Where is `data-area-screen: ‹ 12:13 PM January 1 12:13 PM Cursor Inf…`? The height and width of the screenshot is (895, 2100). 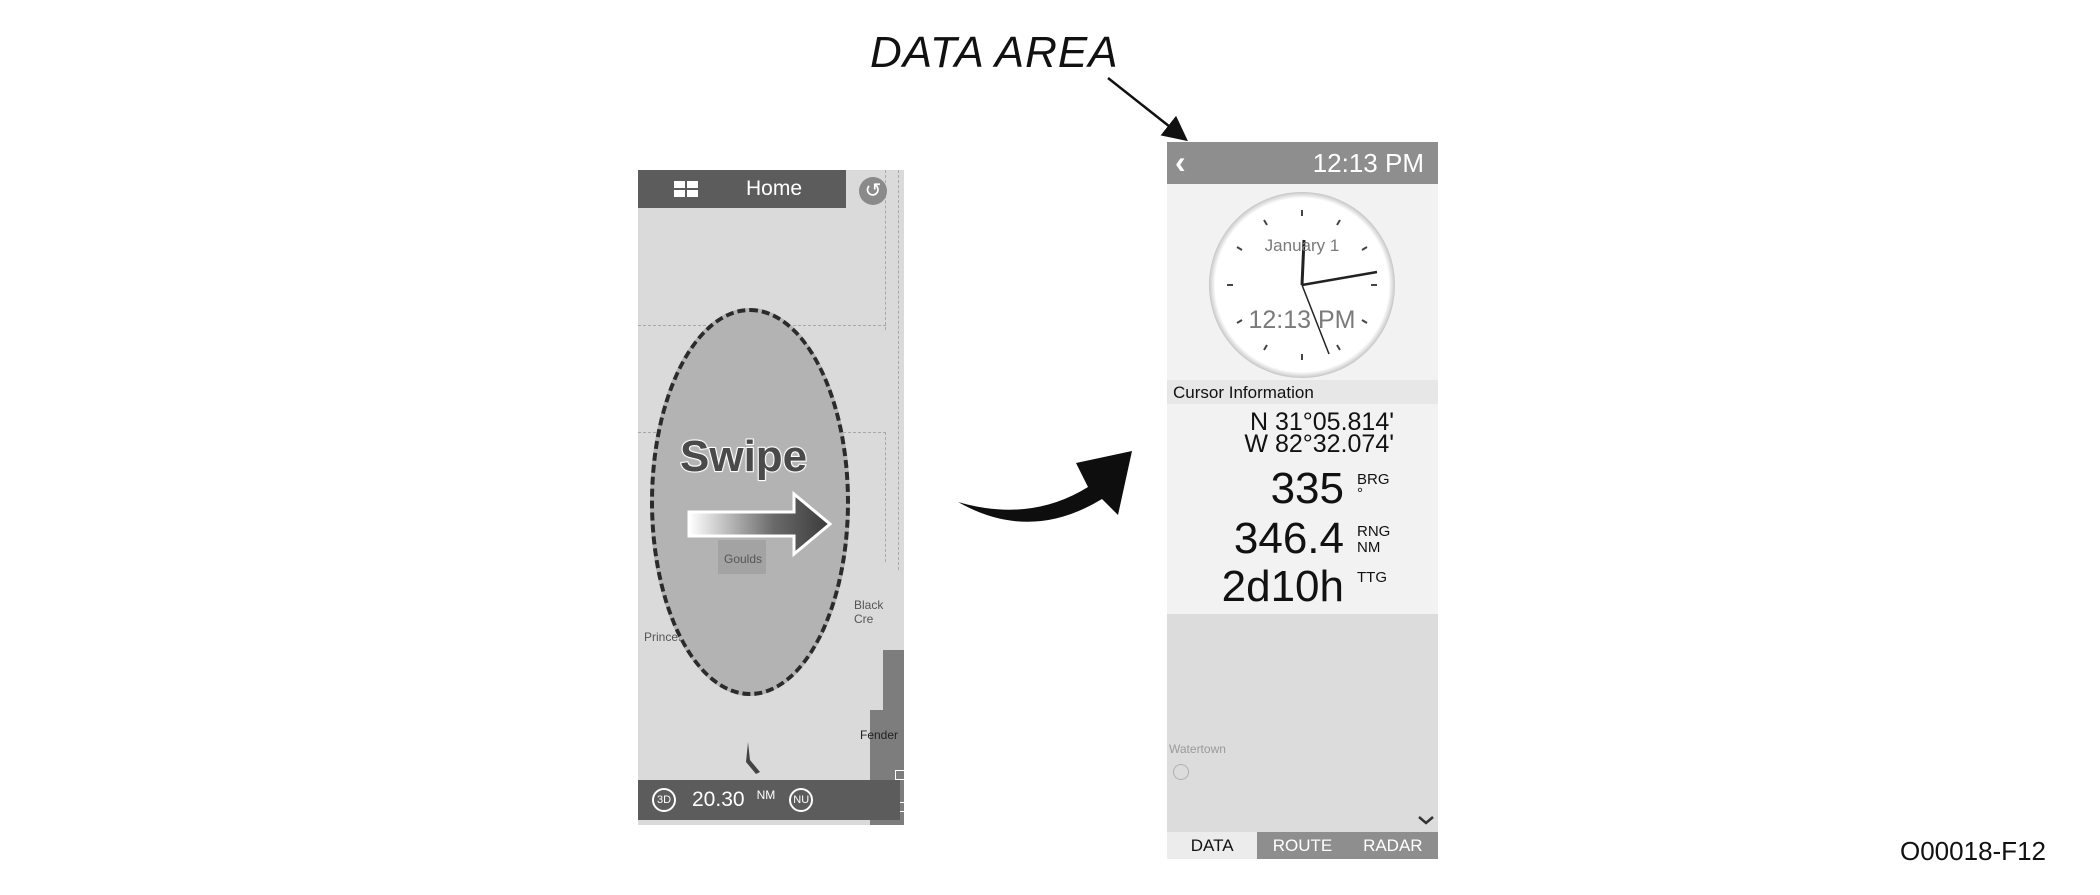 data-area-screen: ‹ 12:13 PM January 1 12:13 PM Cursor Inf… is located at coordinates (1302, 500).